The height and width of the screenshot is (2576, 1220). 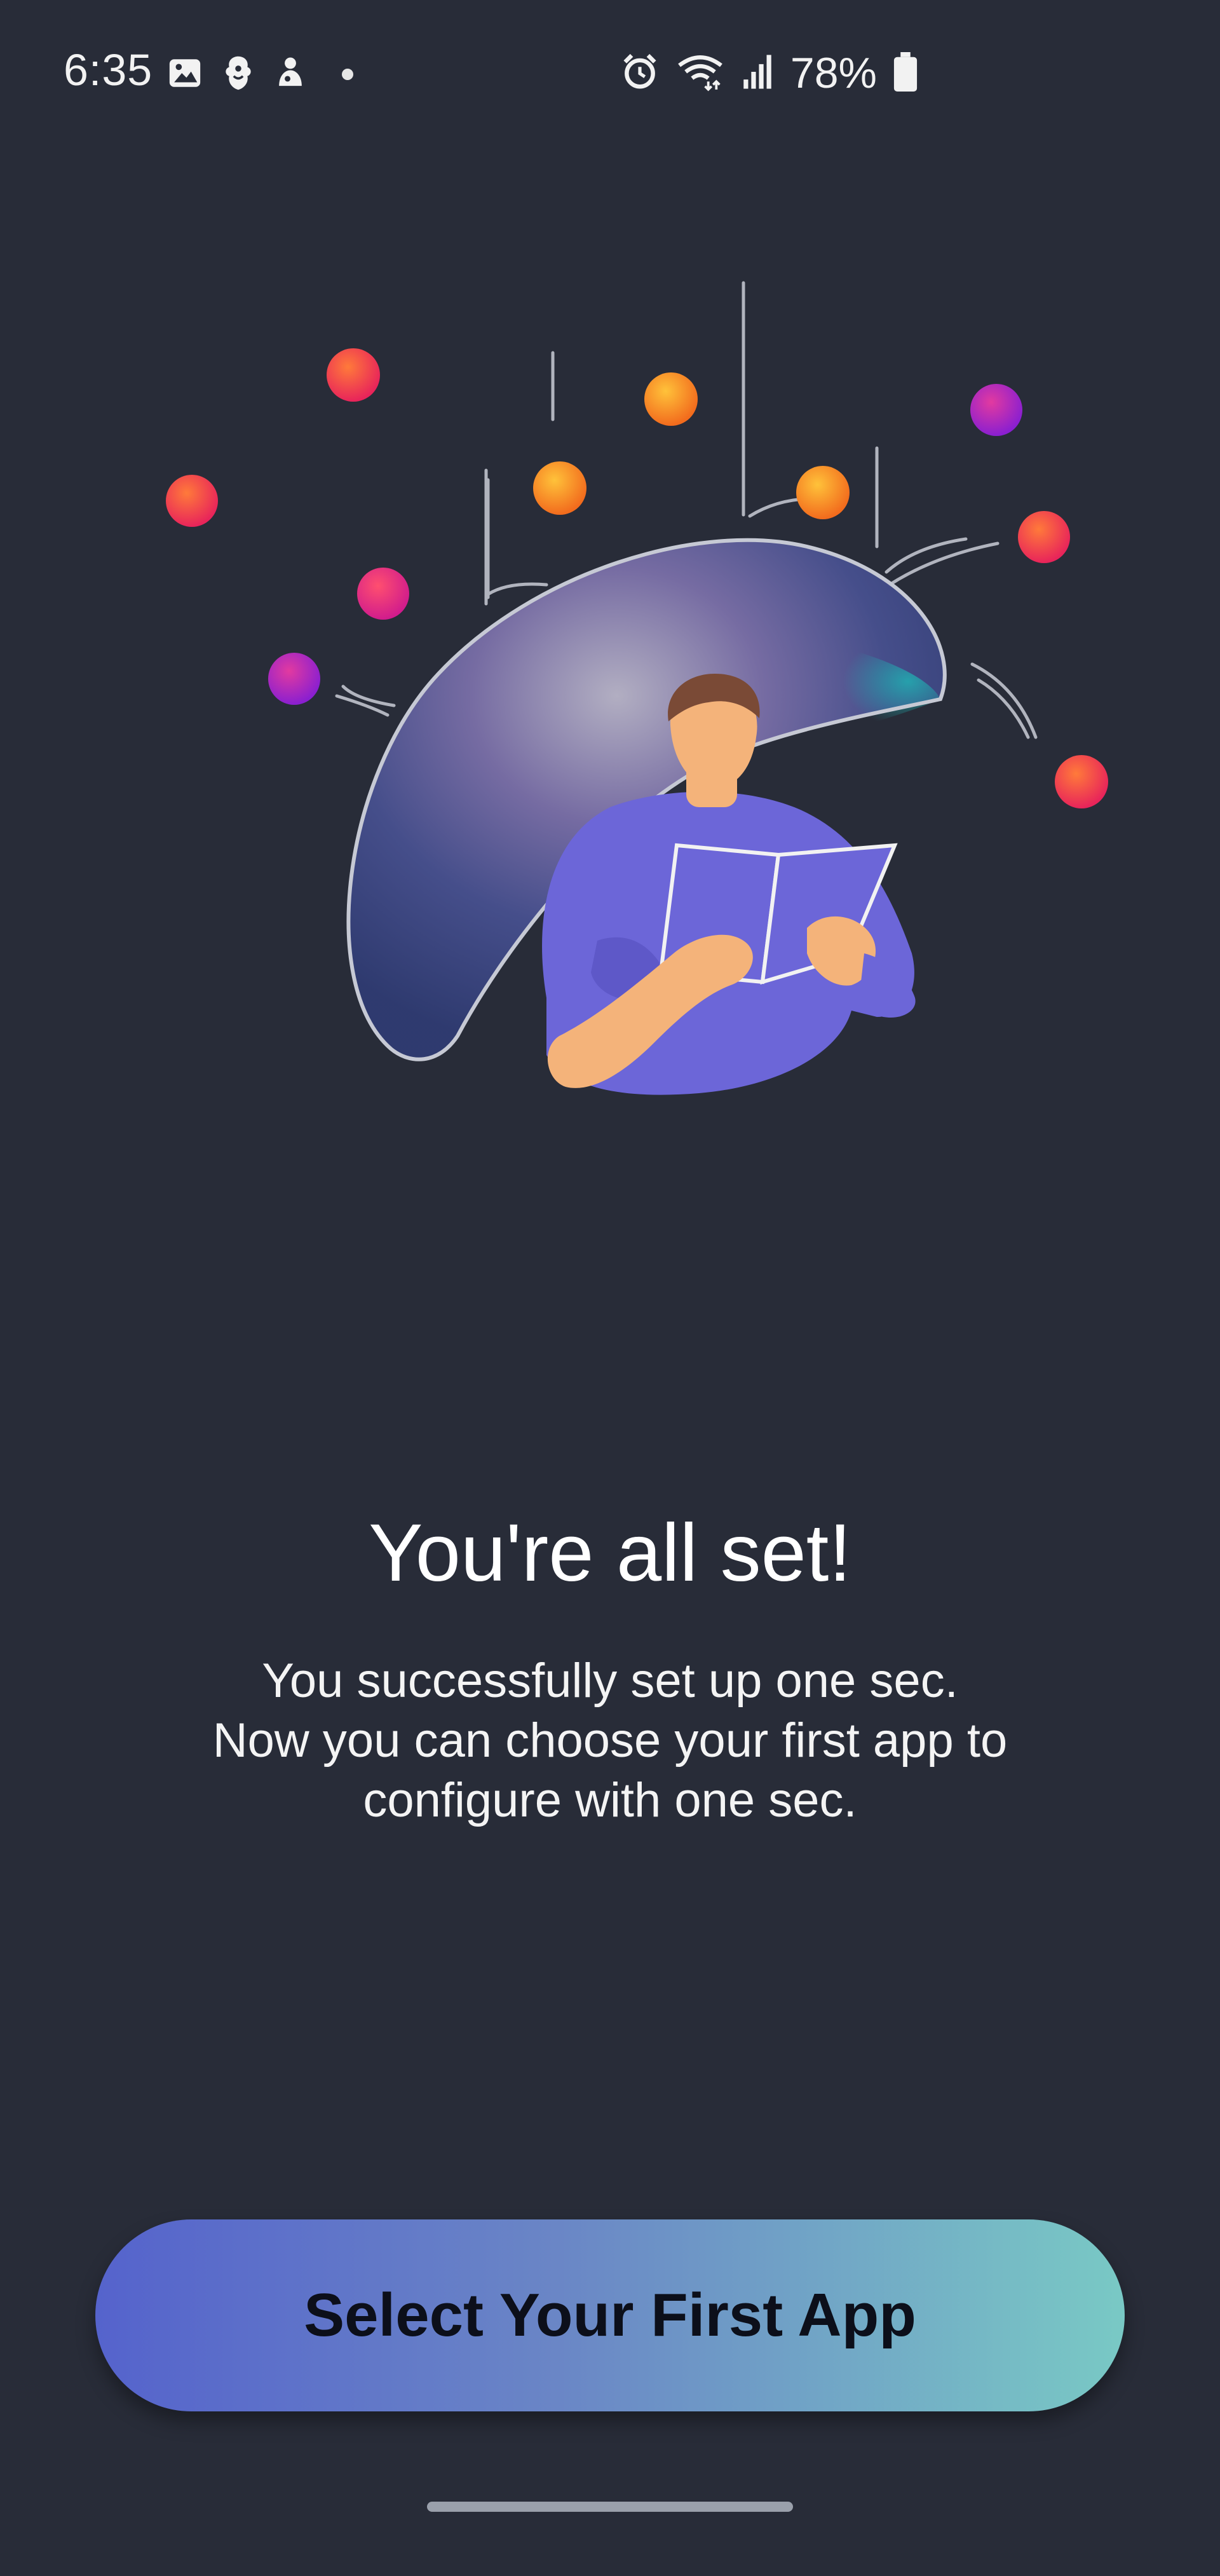 What do you see at coordinates (833, 73) in the screenshot?
I see `battery-percent: 78%` at bounding box center [833, 73].